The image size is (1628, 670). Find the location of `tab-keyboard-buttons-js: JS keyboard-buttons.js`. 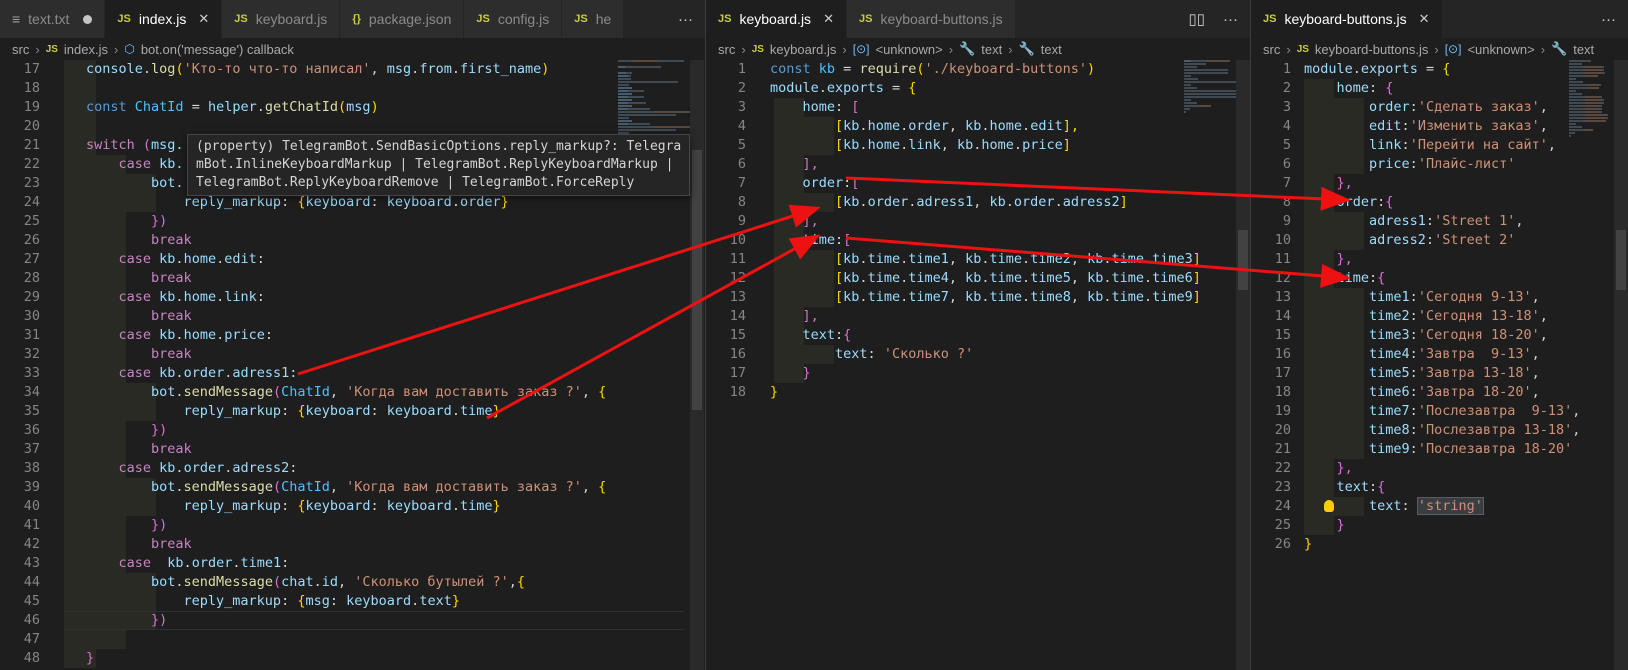

tab-keyboard-buttons-js: JS keyboard-buttons.js is located at coordinates (931, 19).